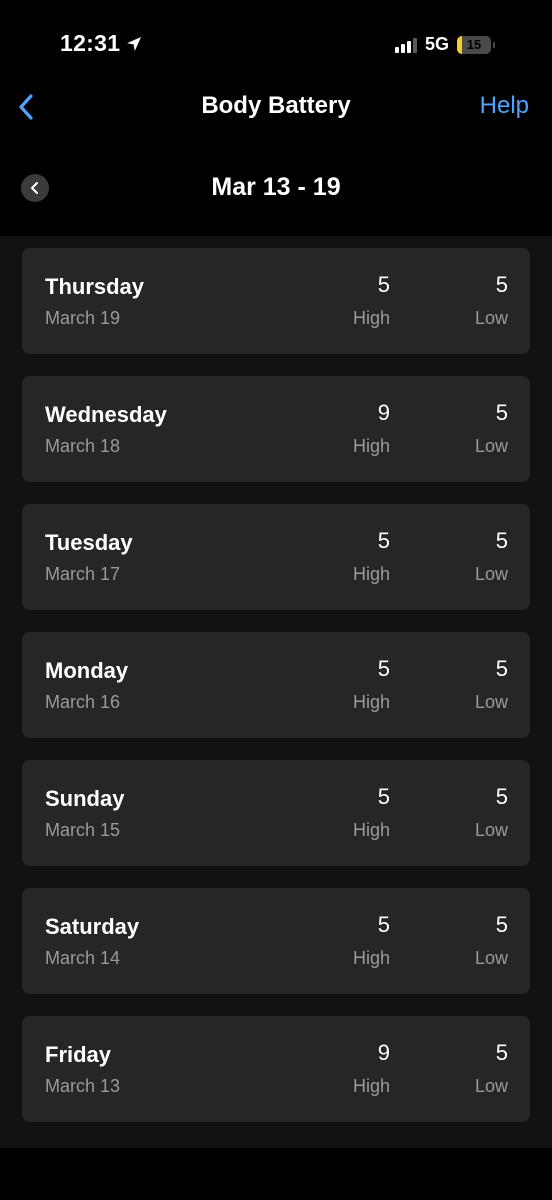 The height and width of the screenshot is (1200, 552). Describe the element at coordinates (276, 1069) in the screenshot. I see `day-card: Friday March 13 9 High 5 Low` at that location.